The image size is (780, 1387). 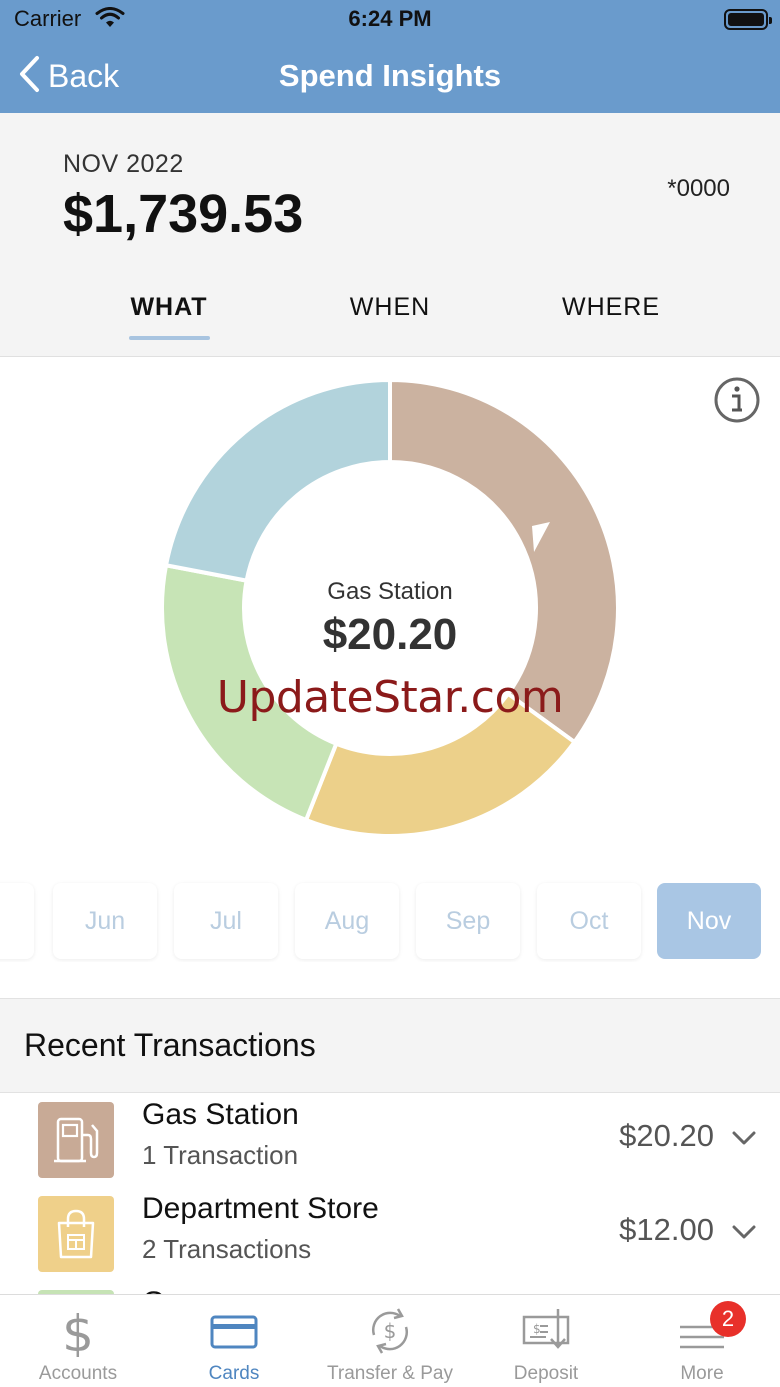 What do you see at coordinates (389, 1373) in the screenshot?
I see `tab-label: Transfer & Pay` at bounding box center [389, 1373].